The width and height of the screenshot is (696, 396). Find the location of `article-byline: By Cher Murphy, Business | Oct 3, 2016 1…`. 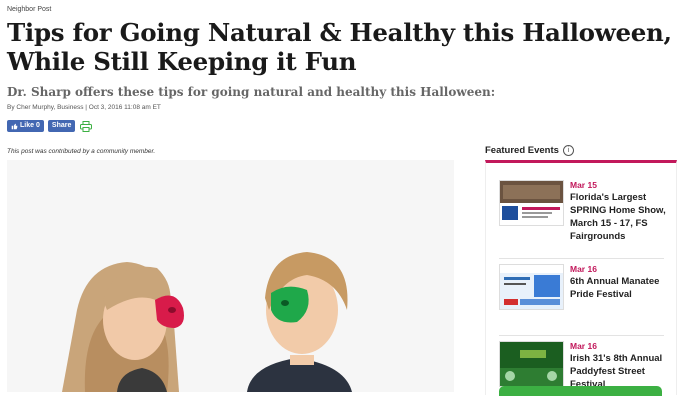

article-byline: By Cher Murphy, Business | Oct 3, 2016 1… is located at coordinates (84, 107).